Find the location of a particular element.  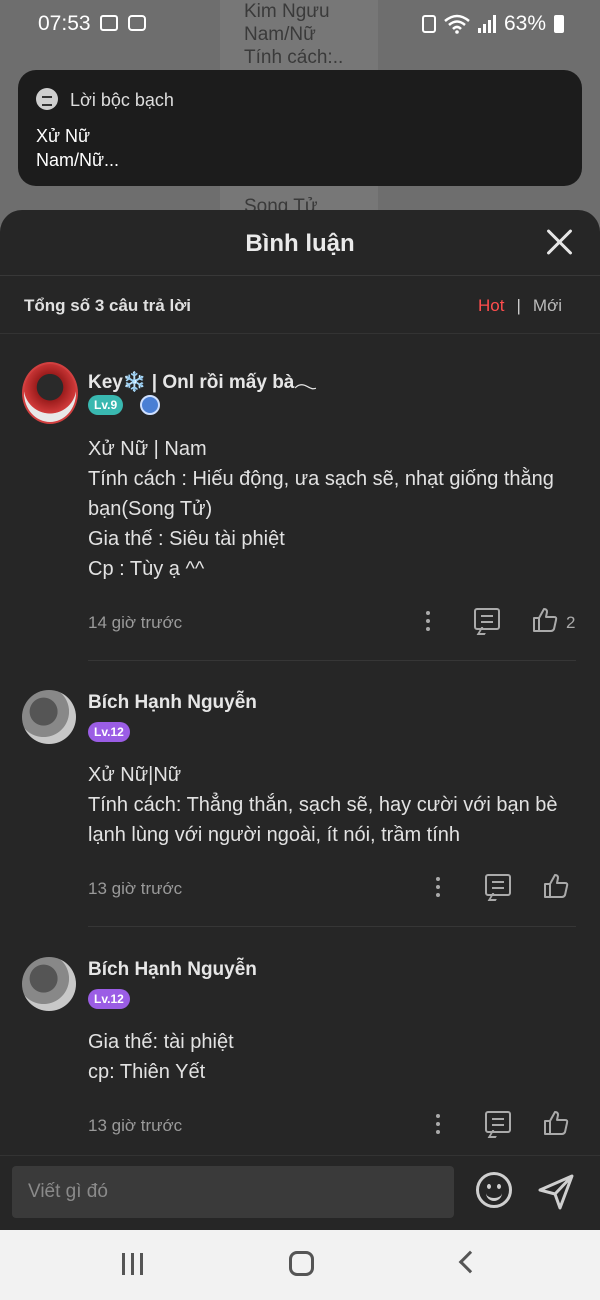

sheet-header: Bình luận is located at coordinates (300, 243).